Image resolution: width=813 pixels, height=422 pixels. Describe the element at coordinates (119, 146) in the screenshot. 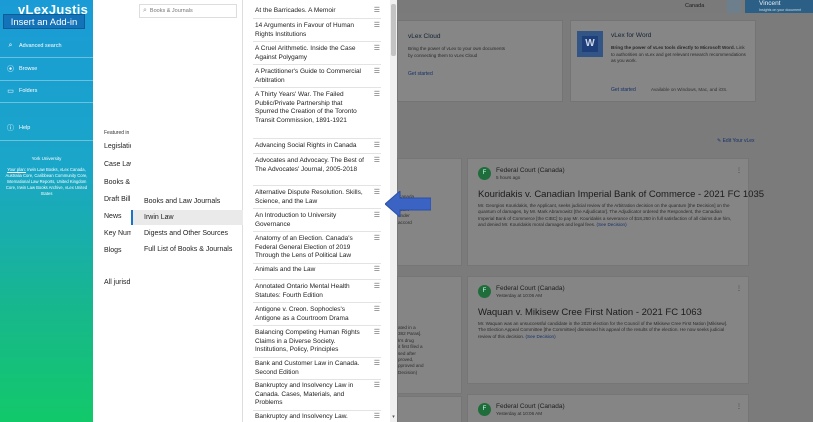

I see `featured-item-legislation: Legislatio` at that location.